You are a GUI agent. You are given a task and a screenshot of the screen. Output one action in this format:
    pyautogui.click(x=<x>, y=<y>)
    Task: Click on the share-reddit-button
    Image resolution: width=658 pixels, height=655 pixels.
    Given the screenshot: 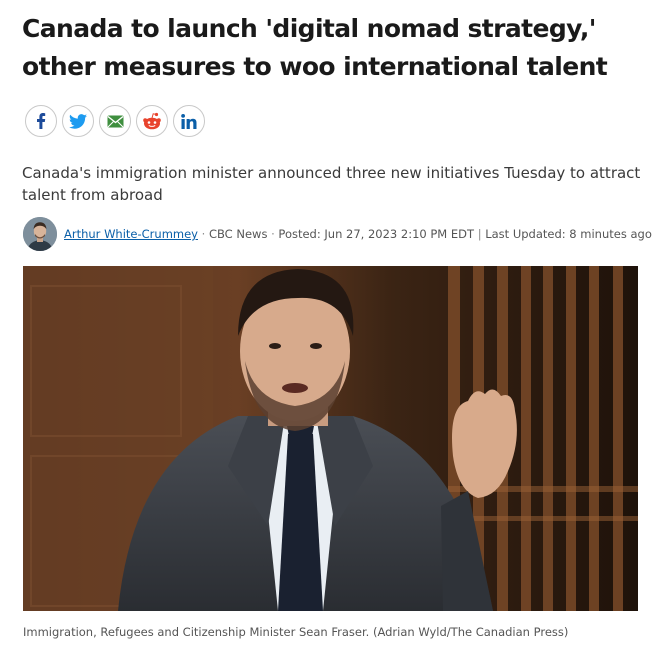 What is the action you would take?
    pyautogui.click(x=152, y=121)
    